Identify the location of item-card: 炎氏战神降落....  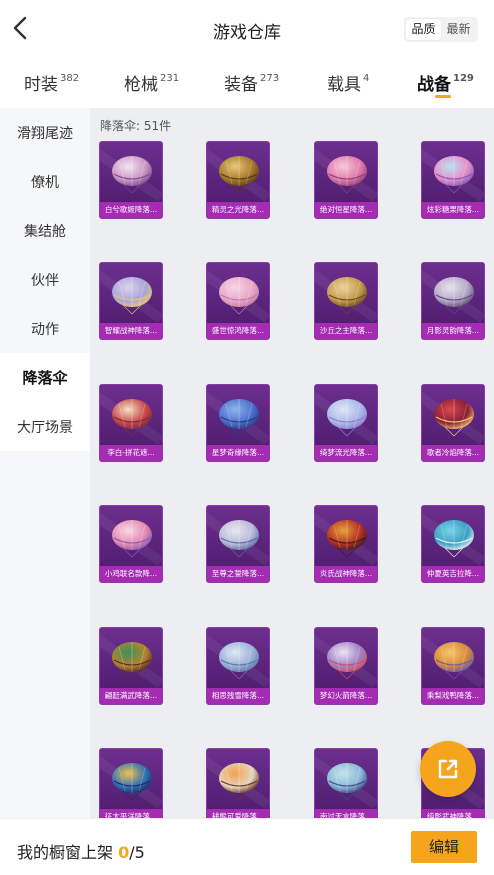
(346, 544).